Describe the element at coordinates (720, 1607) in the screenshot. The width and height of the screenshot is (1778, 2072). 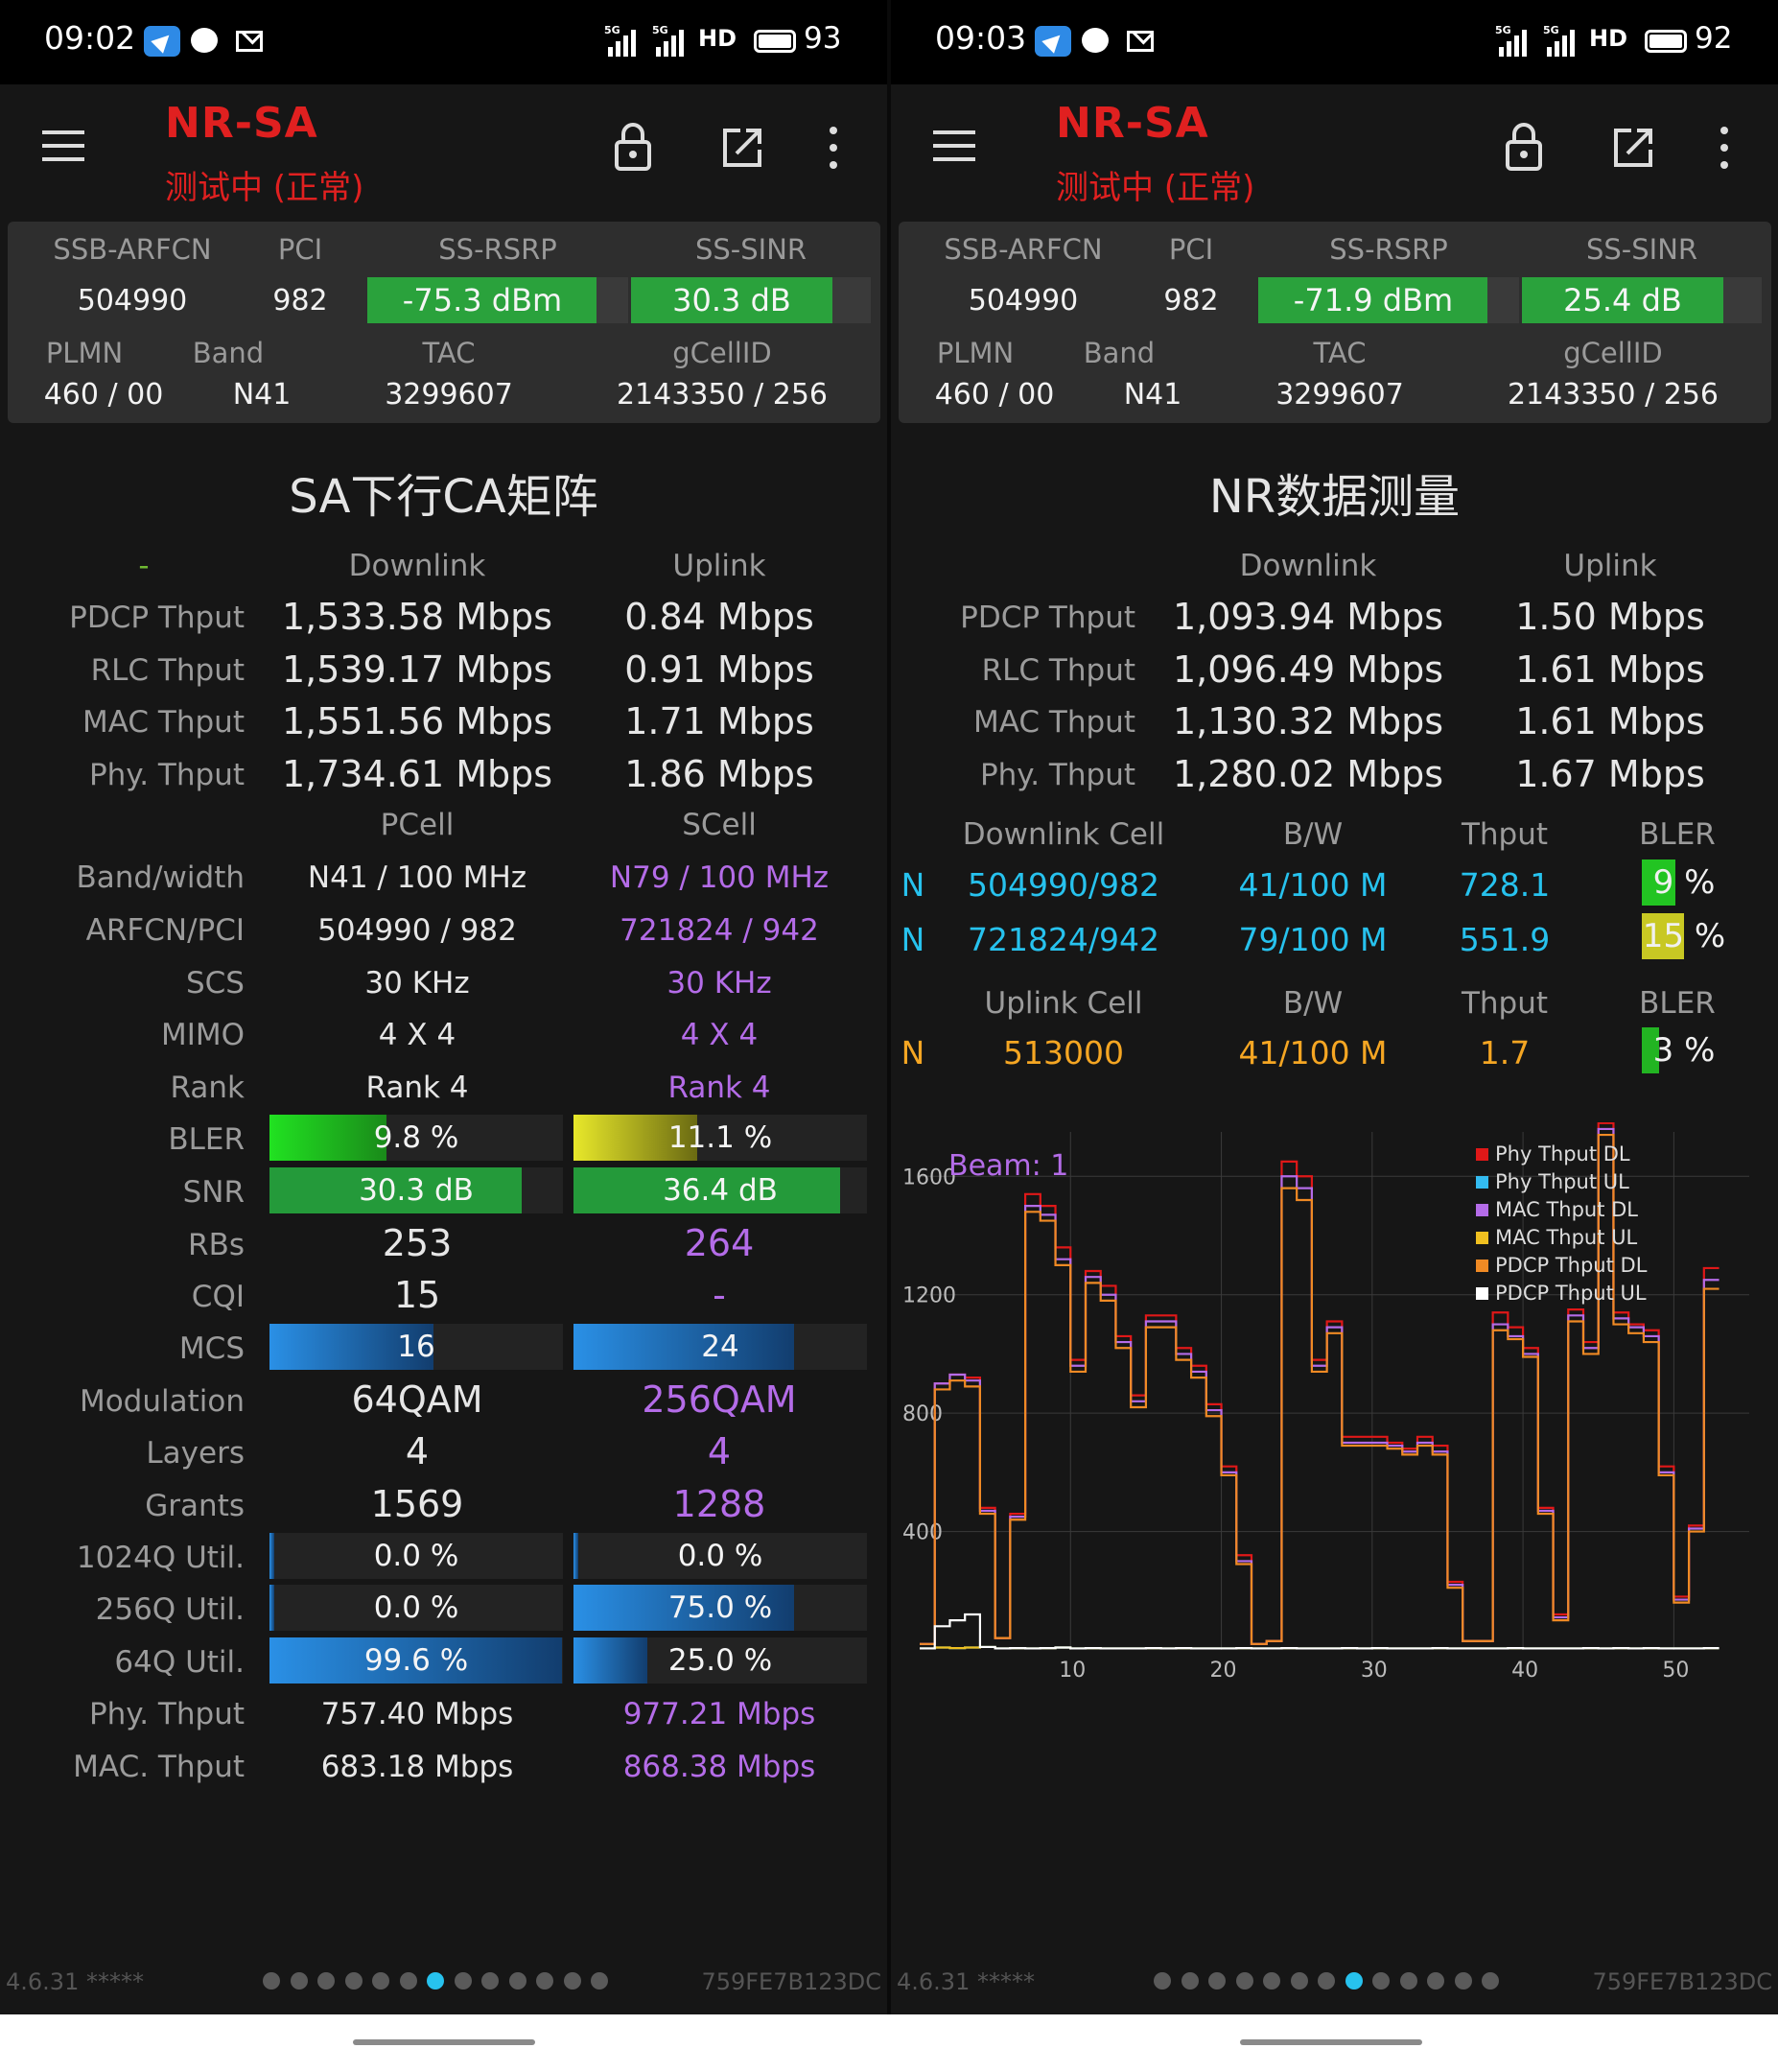
I see `scell-256q-value: 75.0 %` at that location.